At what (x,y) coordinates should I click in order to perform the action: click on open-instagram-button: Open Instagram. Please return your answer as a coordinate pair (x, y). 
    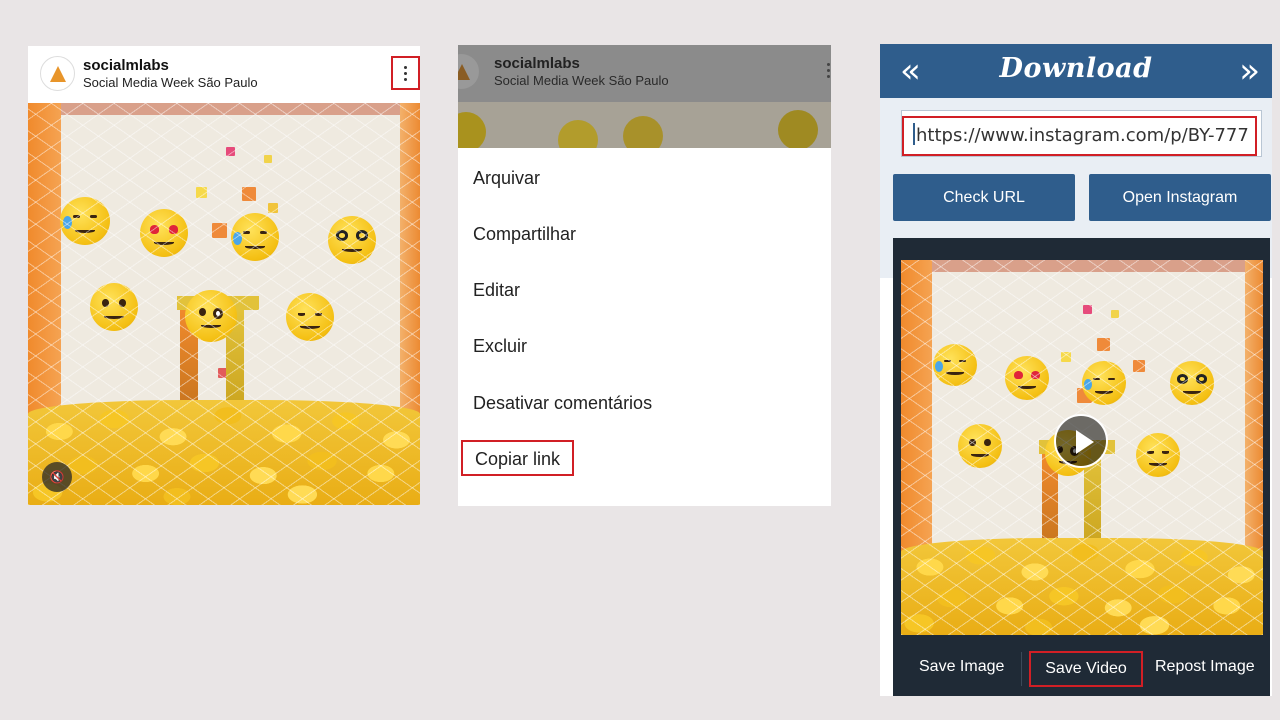
    Looking at the image, I should click on (1180, 197).